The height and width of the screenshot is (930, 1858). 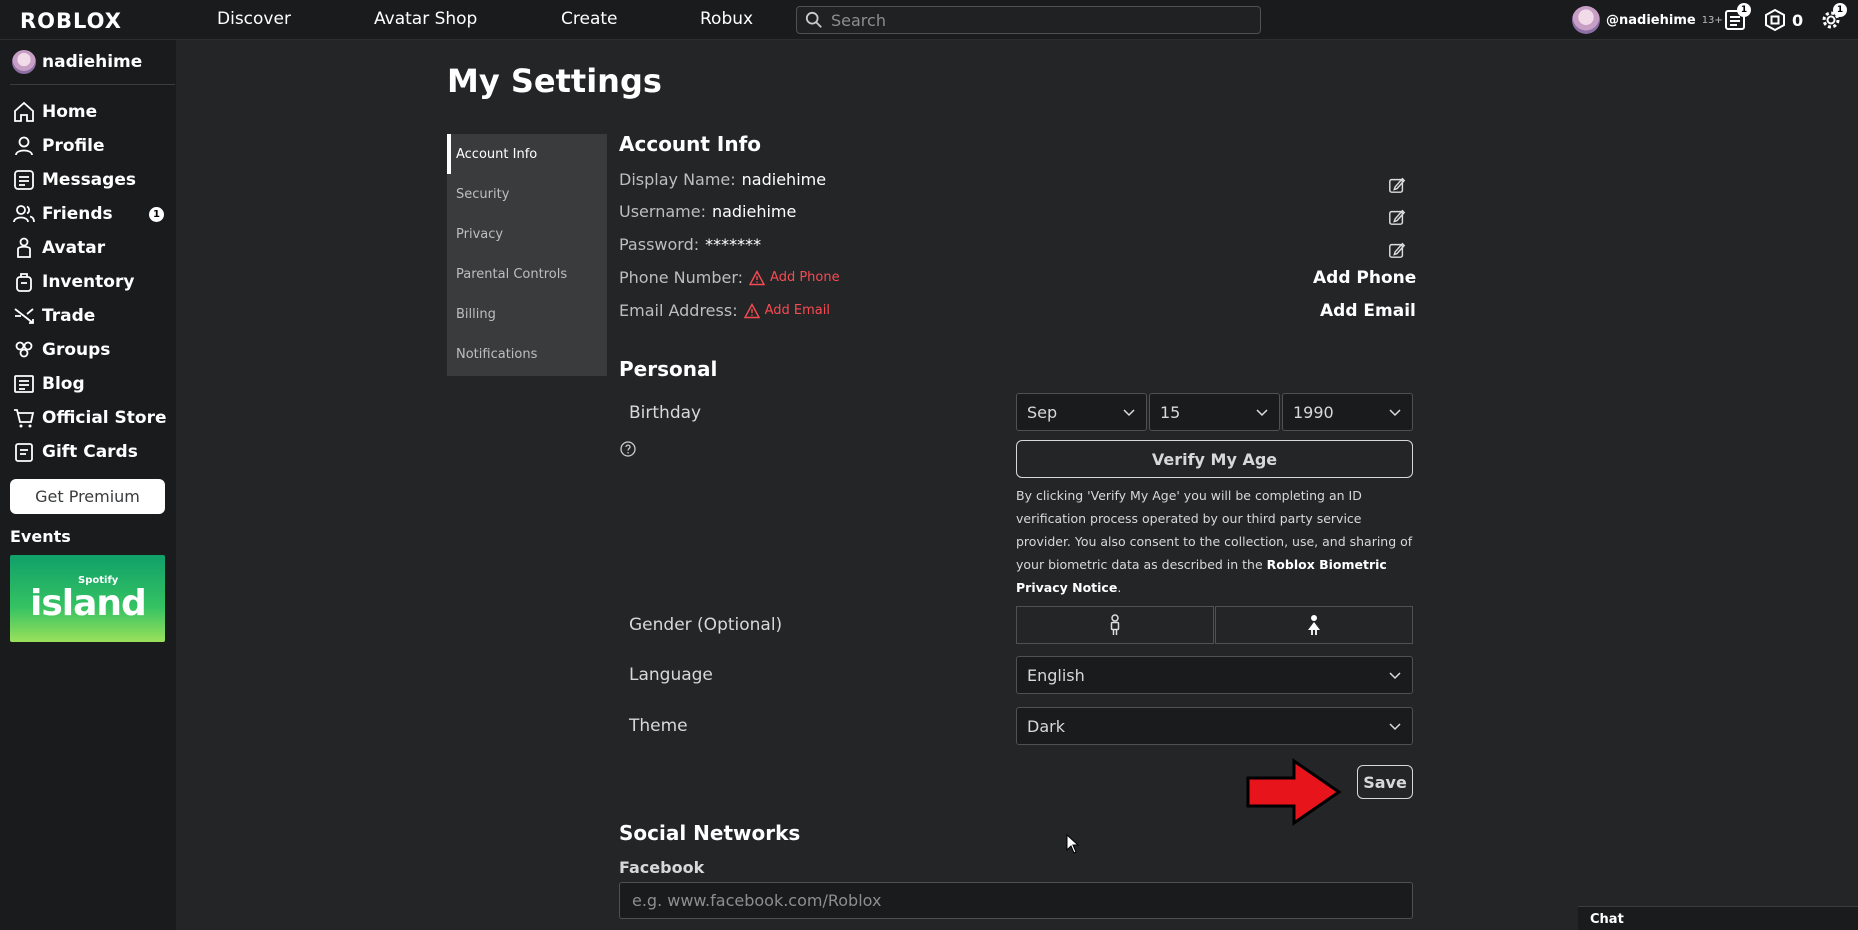 I want to click on user-menu: @nadiehime 13+, so click(x=1647, y=20).